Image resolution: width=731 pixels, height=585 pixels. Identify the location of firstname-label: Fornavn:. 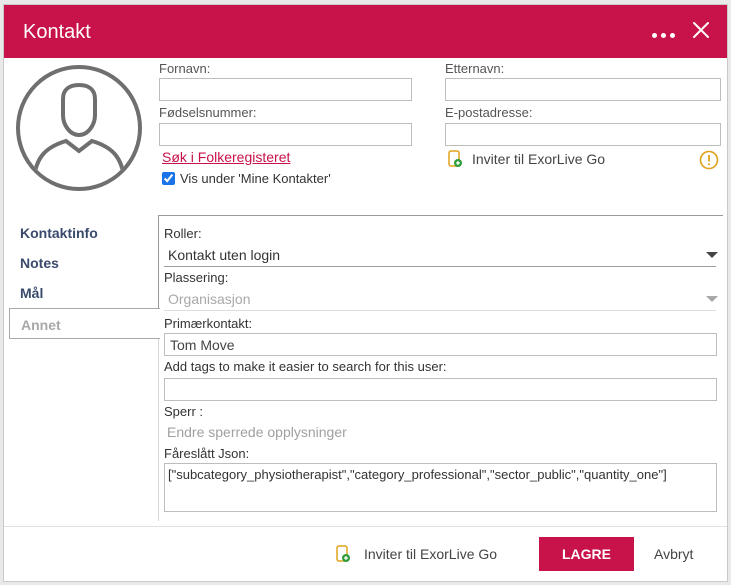
(185, 68).